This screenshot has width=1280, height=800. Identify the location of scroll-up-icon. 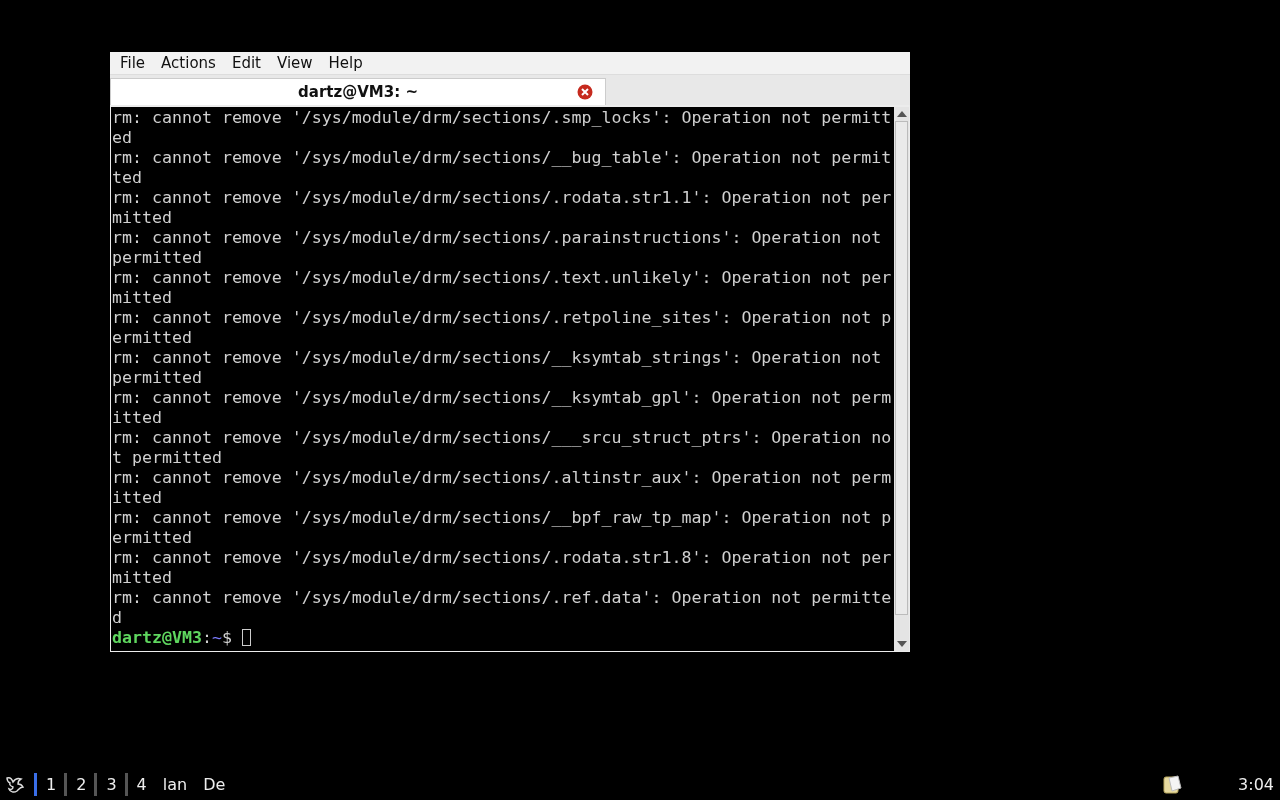
(901, 114).